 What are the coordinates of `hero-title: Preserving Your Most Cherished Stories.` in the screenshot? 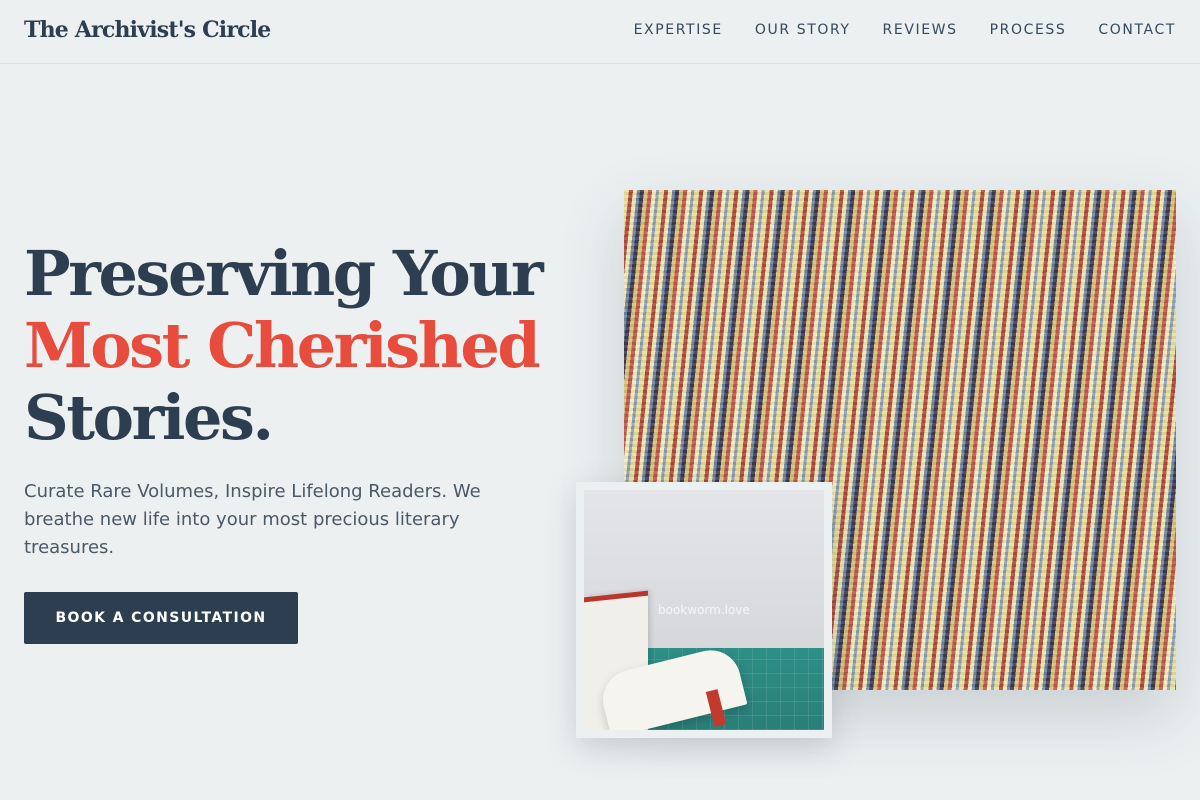 It's located at (284, 345).